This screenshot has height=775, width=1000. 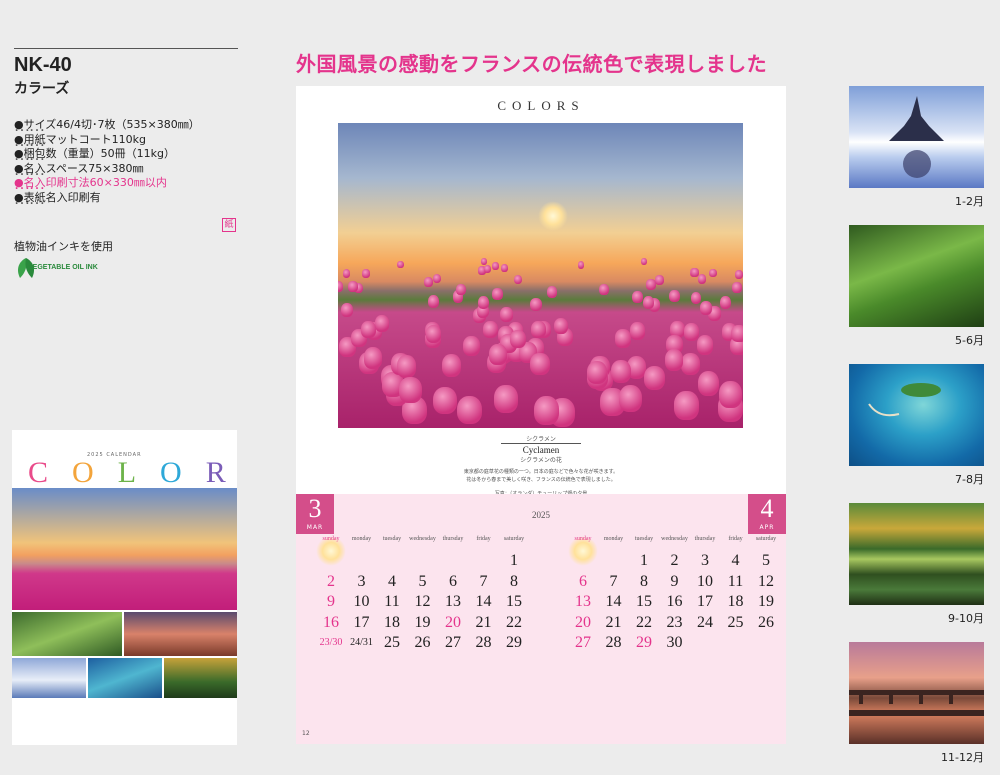 What do you see at coordinates (229, 225) in the screenshot?
I see `paper-mark-icon: 紙` at bounding box center [229, 225].